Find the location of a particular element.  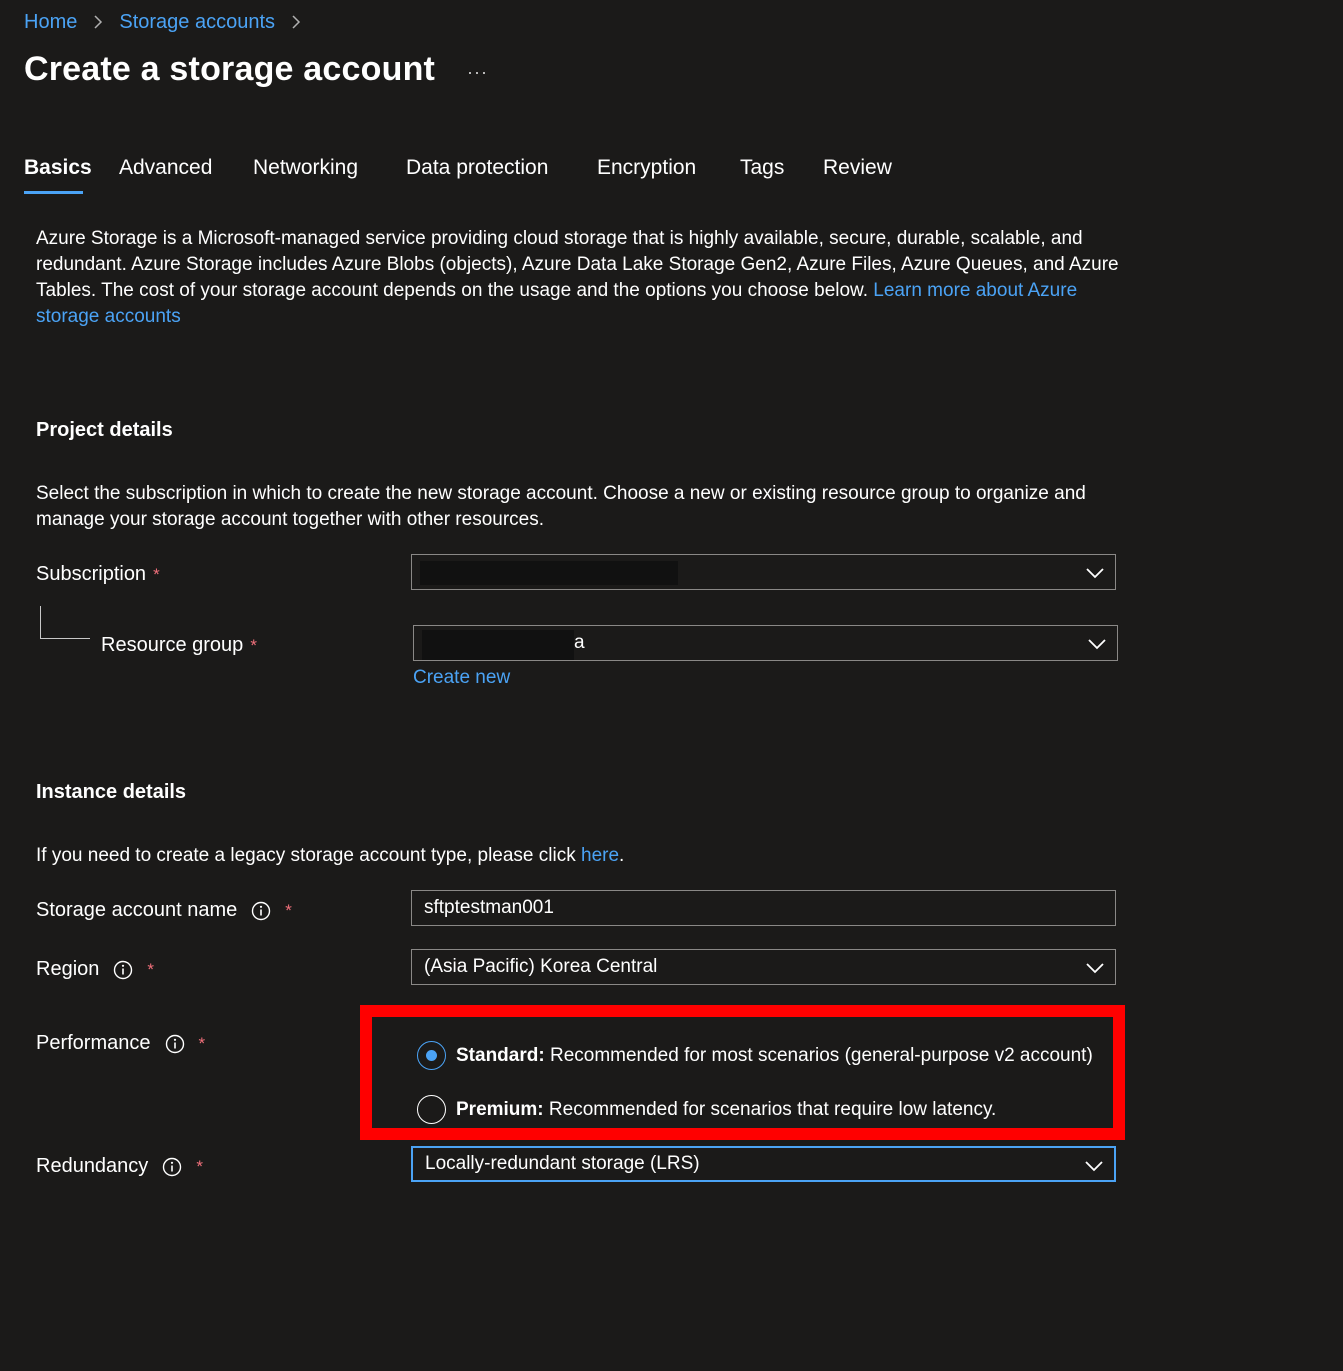

instance-details-heading: Instance details is located at coordinates (111, 792).